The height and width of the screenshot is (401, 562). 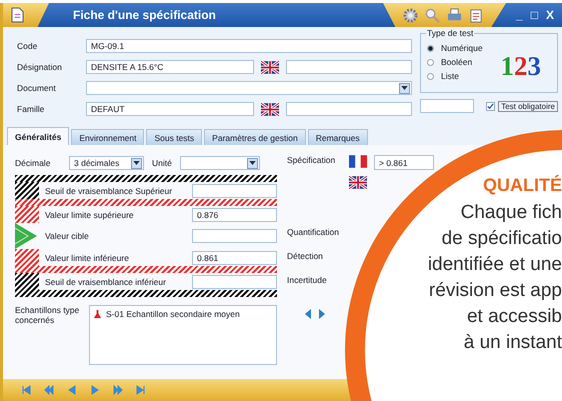 What do you see at coordinates (38, 136) in the screenshot?
I see `tab: Généralités` at bounding box center [38, 136].